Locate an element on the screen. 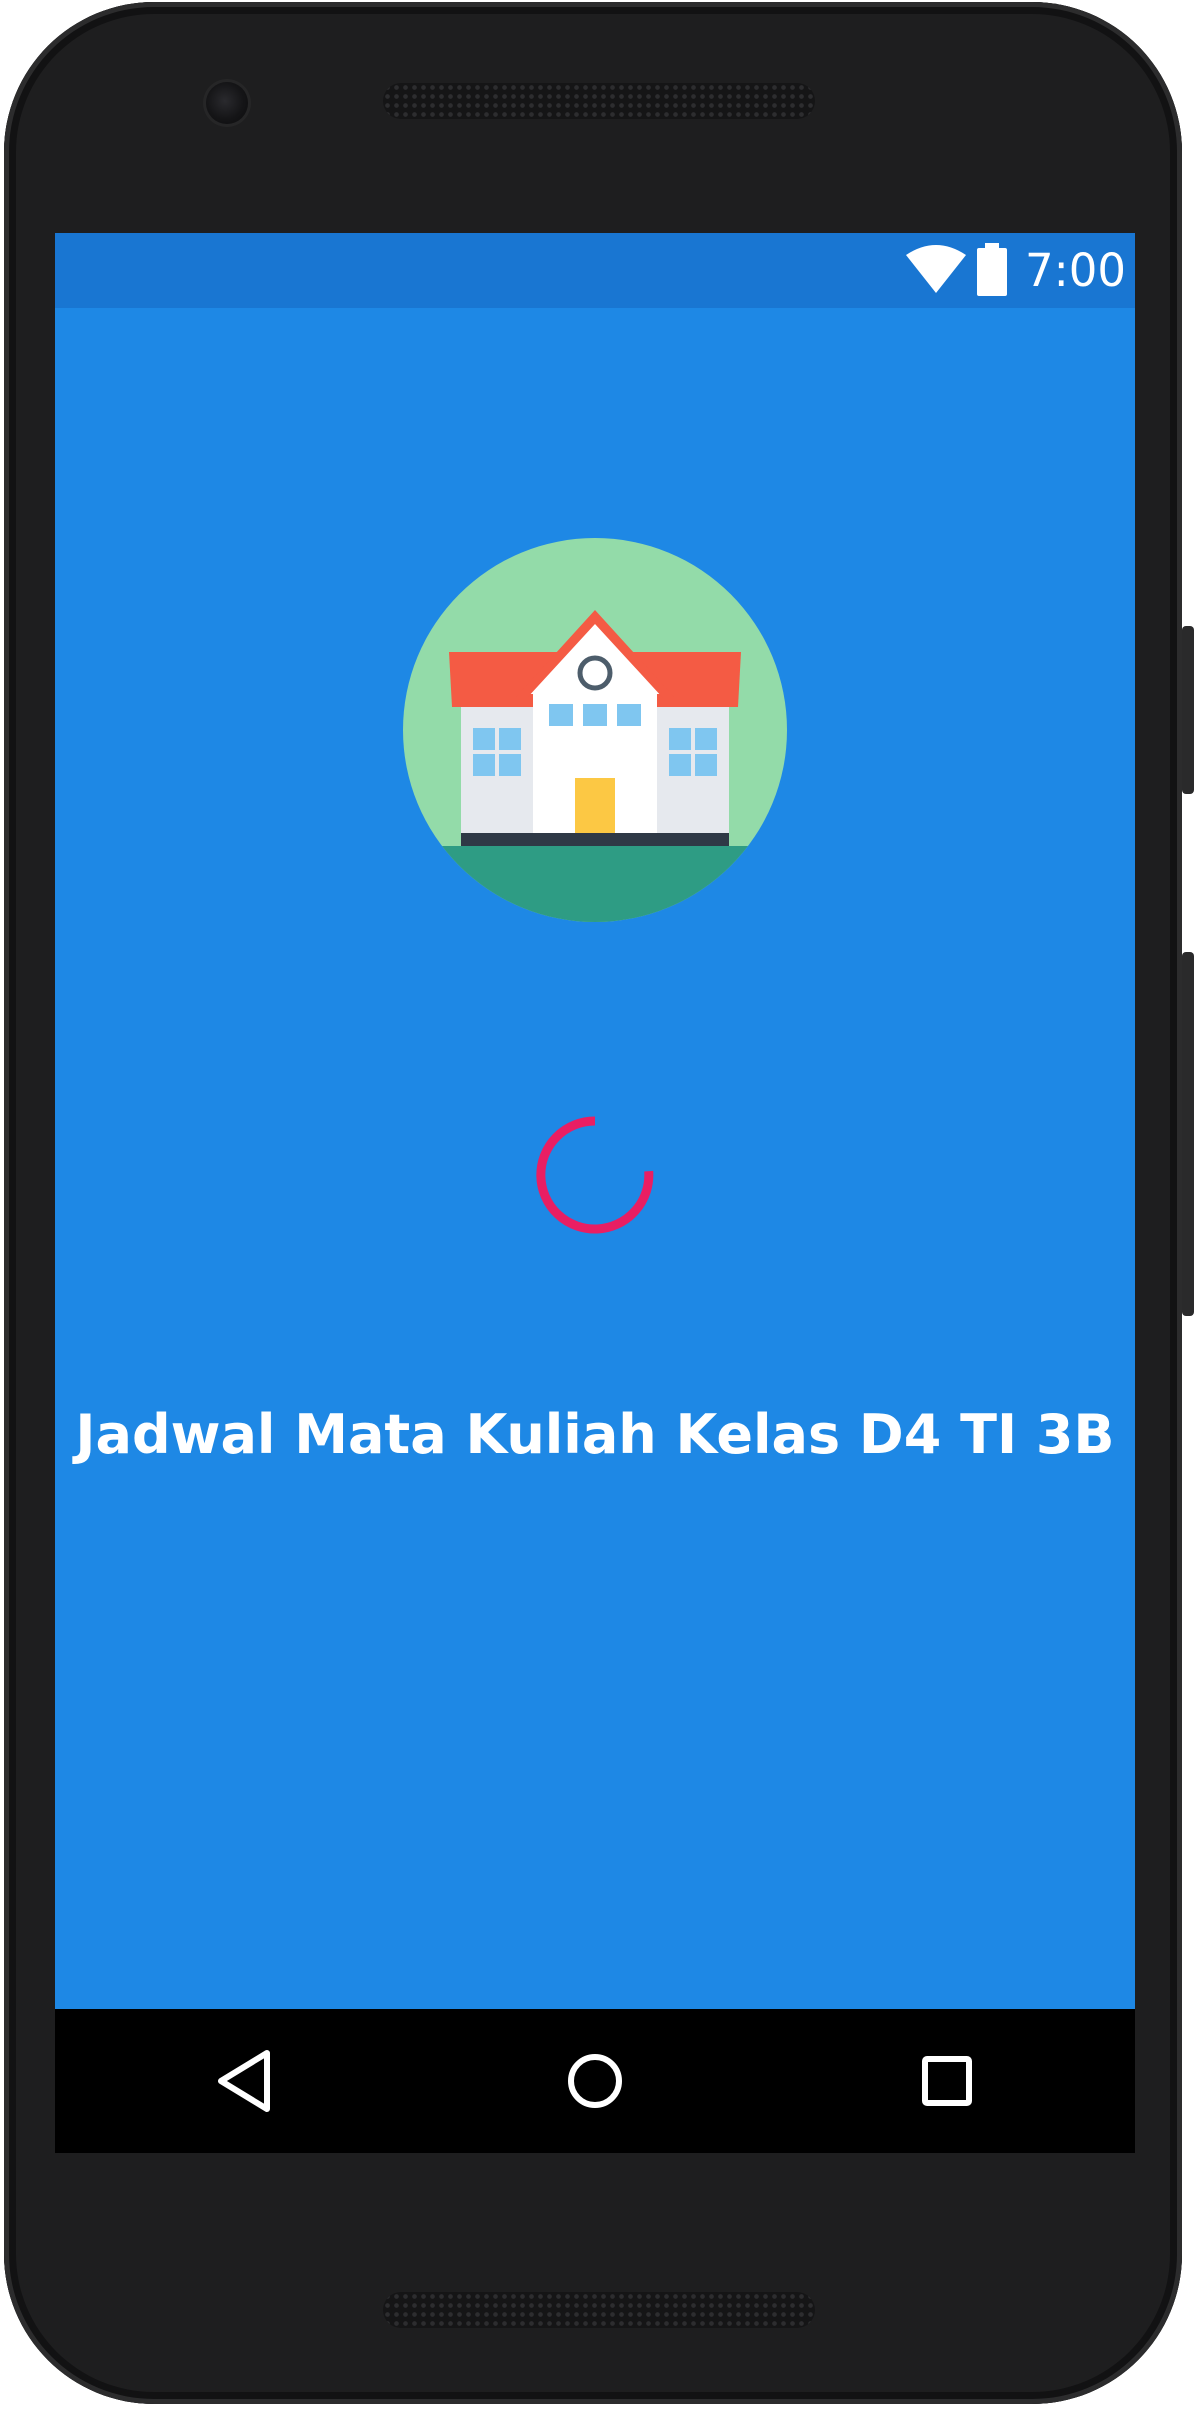  status-time: 7:00 is located at coordinates (1076, 270).